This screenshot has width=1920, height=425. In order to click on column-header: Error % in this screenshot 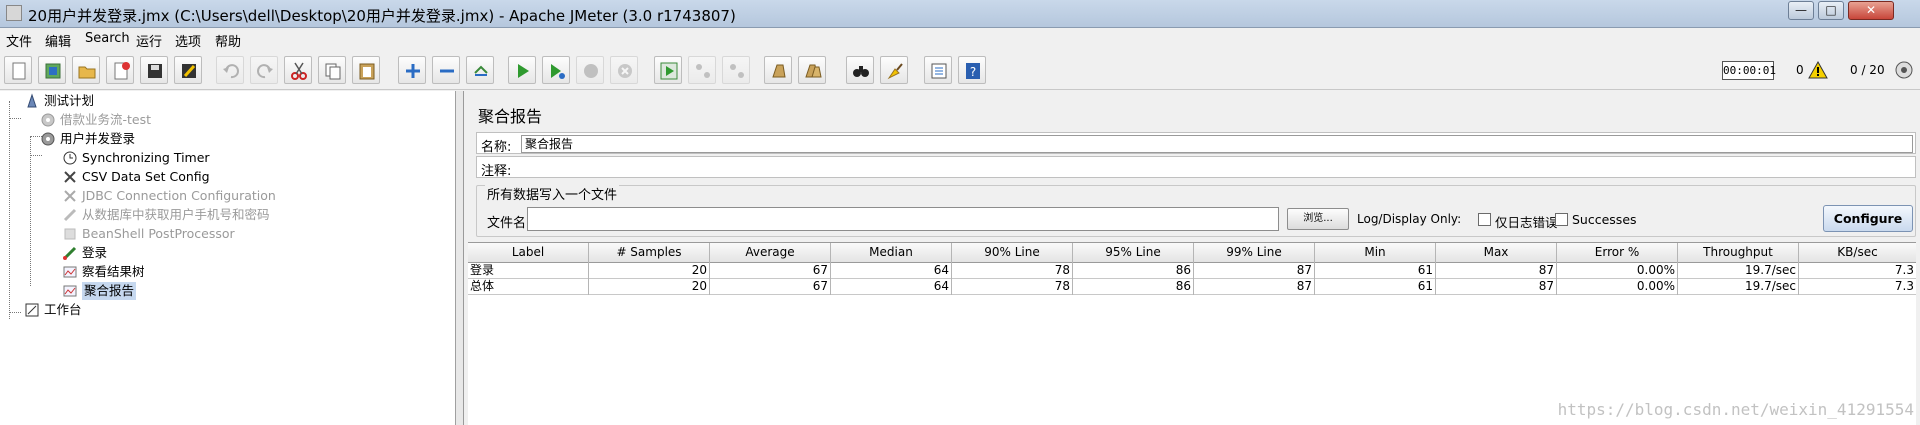, I will do `click(1617, 253)`.